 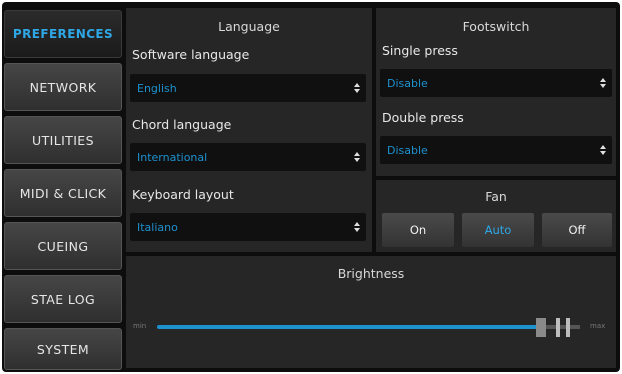 I want to click on menu-preferences: PREFERENCES, so click(x=63, y=34).